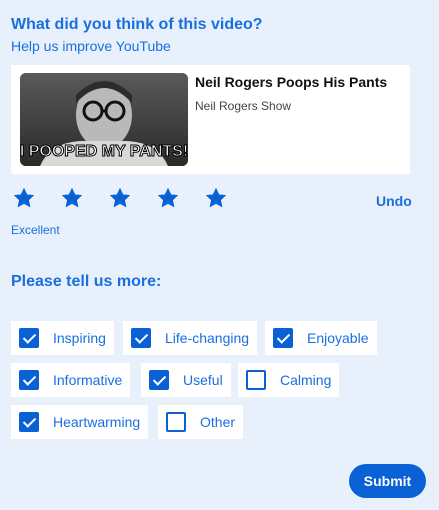 The height and width of the screenshot is (510, 439). Describe the element at coordinates (306, 380) in the screenshot. I see `option-label: Calming` at that location.